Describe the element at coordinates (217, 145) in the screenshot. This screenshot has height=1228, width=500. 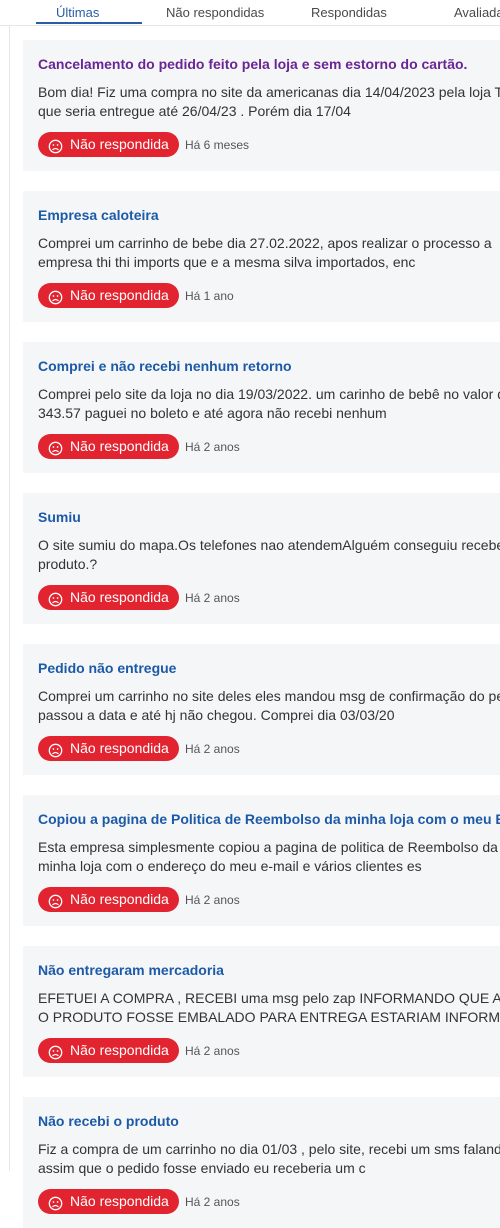
I see `time-ago: Há 6 meses` at that location.